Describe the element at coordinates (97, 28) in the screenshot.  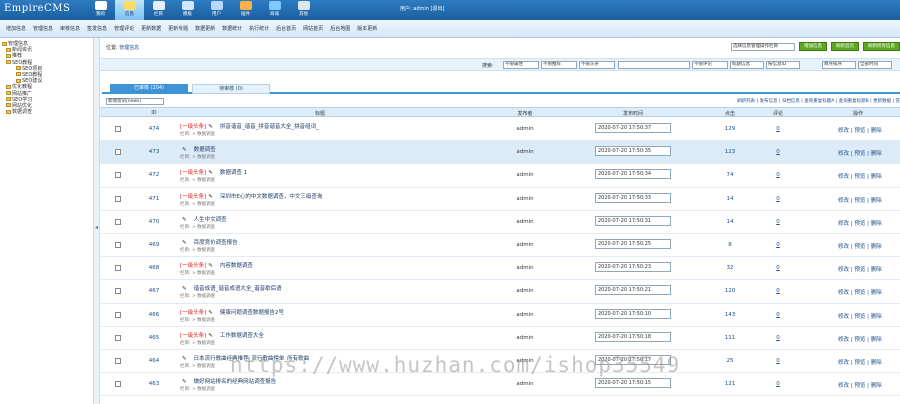
I see `subnav-item: 签发信息` at that location.